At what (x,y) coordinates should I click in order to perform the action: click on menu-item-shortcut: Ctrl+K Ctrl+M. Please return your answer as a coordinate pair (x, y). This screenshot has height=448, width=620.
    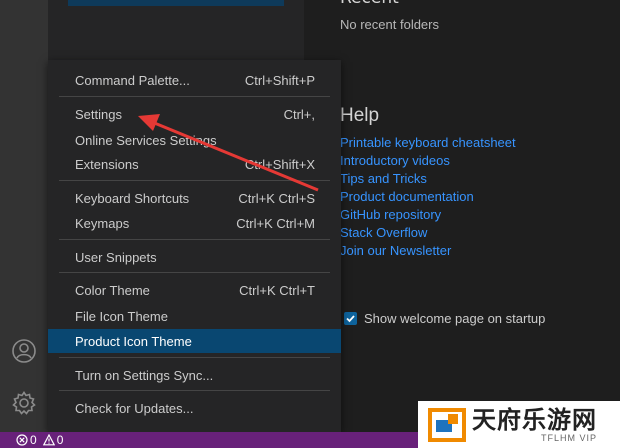
    Looking at the image, I should click on (275, 223).